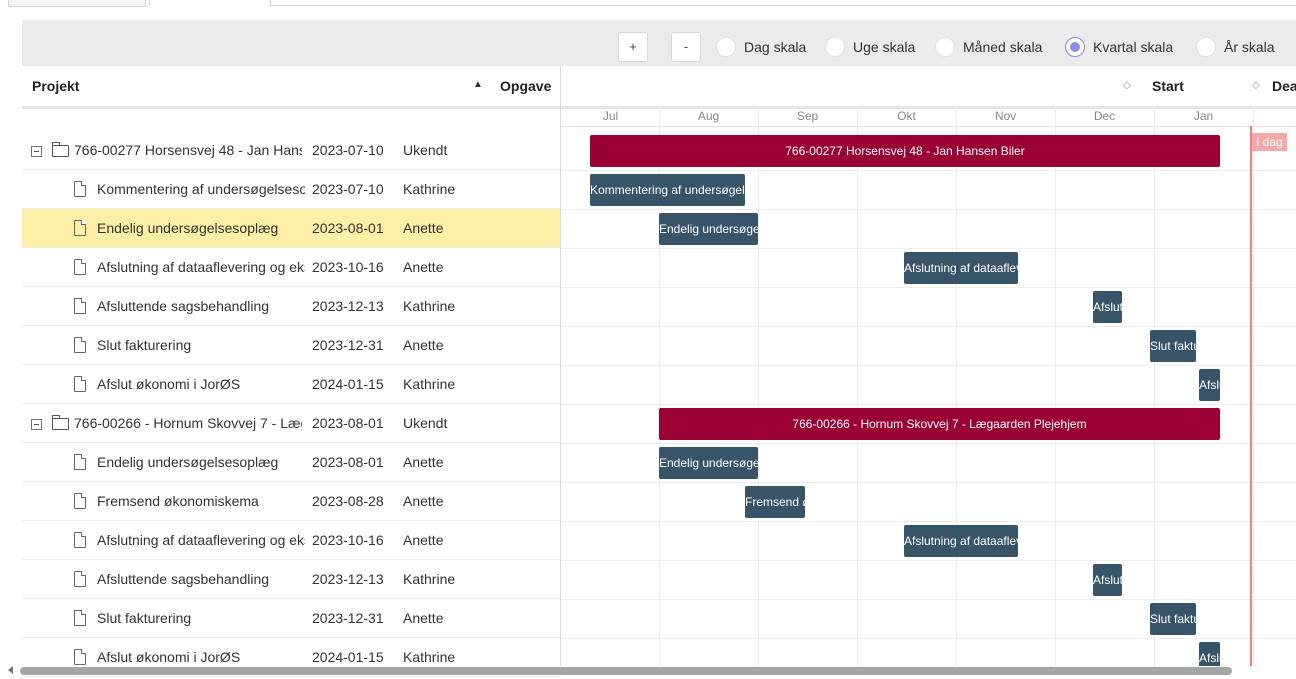  What do you see at coordinates (928, 116) in the screenshot?
I see `timeline-month-header: Jul Aug Sep Okt Nov Dec Jan F` at bounding box center [928, 116].